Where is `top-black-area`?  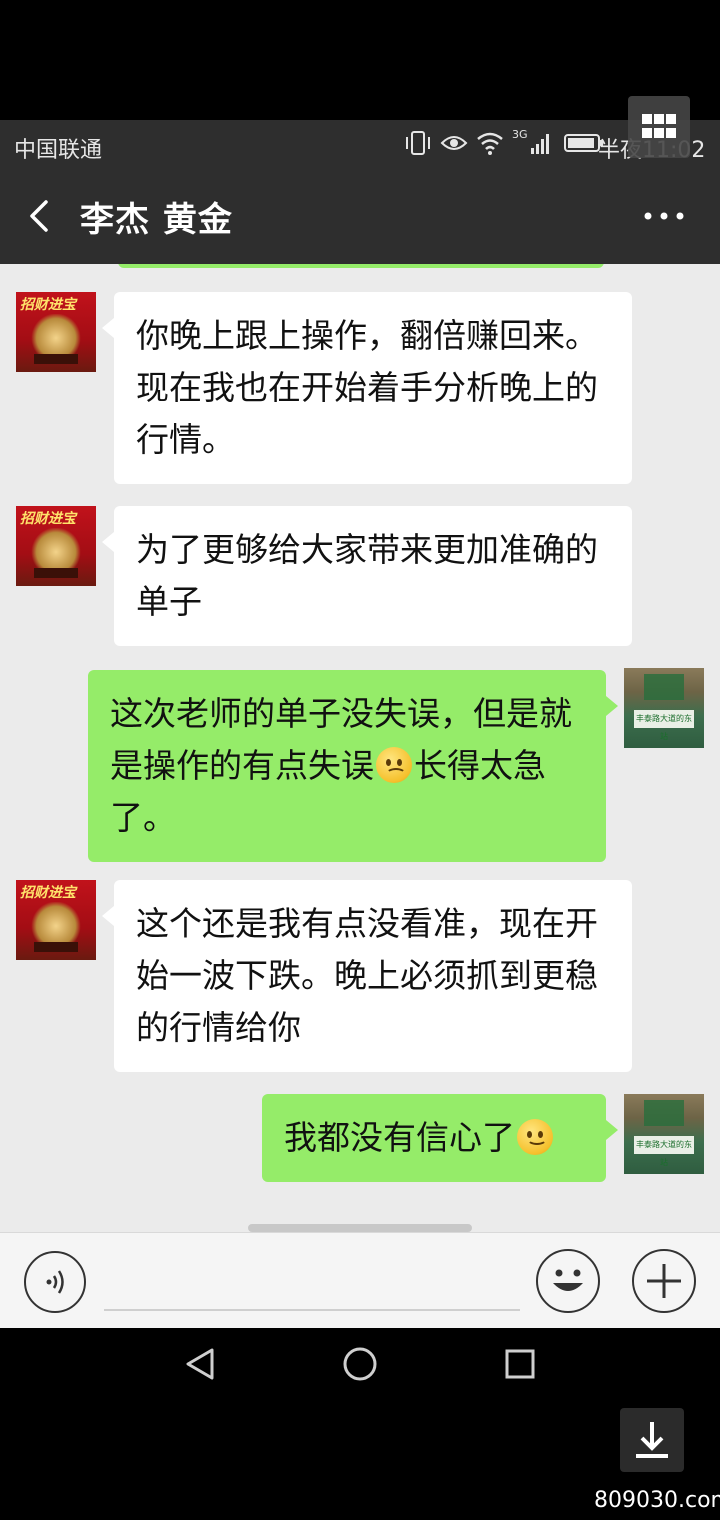
top-black-area is located at coordinates (360, 60).